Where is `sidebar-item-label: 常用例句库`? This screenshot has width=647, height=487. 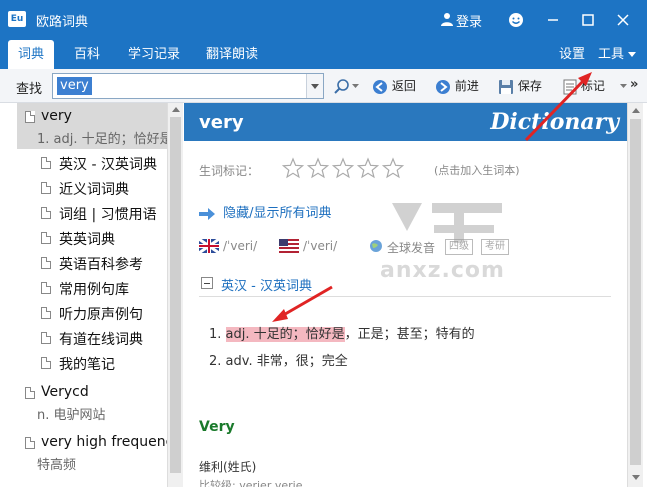
sidebar-item-label: 常用例句库 is located at coordinates (94, 290).